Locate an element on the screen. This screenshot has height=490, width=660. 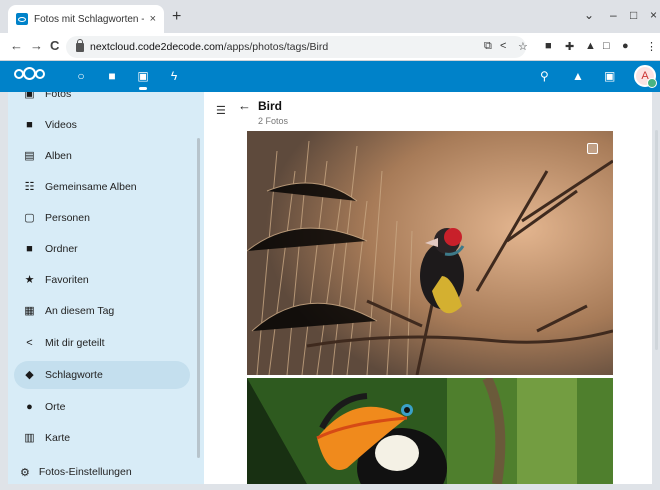
star-icon: ★ is located at coordinates (29, 279).